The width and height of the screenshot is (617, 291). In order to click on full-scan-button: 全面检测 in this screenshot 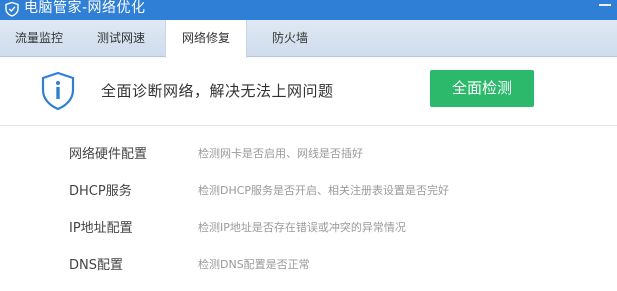, I will do `click(482, 88)`.